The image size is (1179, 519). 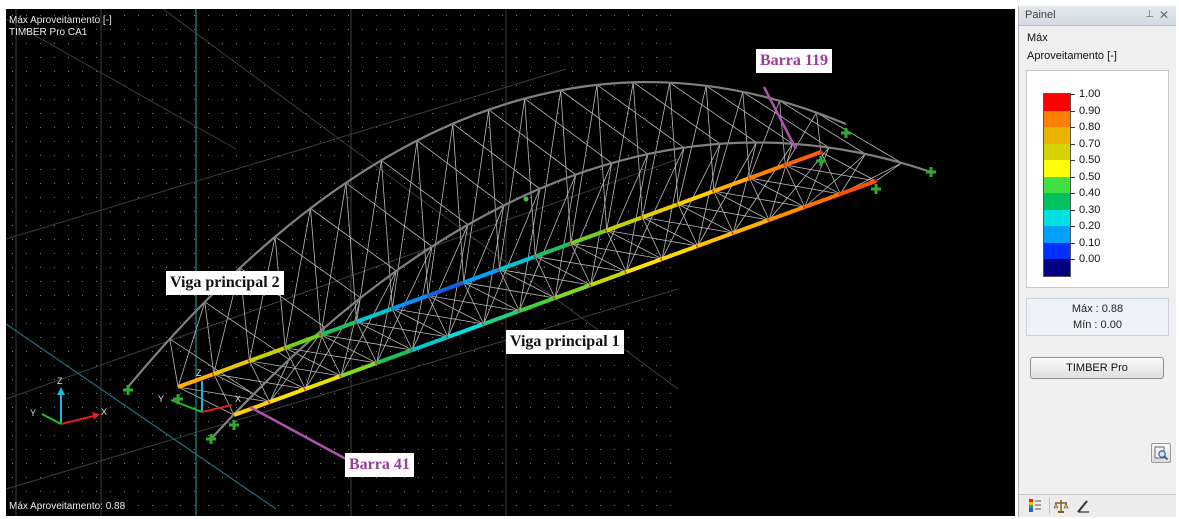 I want to click on magnifier-icon, so click(x=1161, y=453).